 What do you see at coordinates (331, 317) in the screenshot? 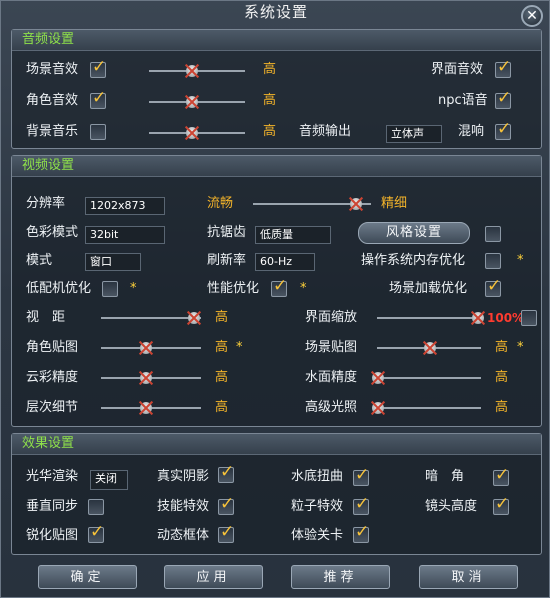
I see `ui-scale-label: 界面缩放` at bounding box center [331, 317].